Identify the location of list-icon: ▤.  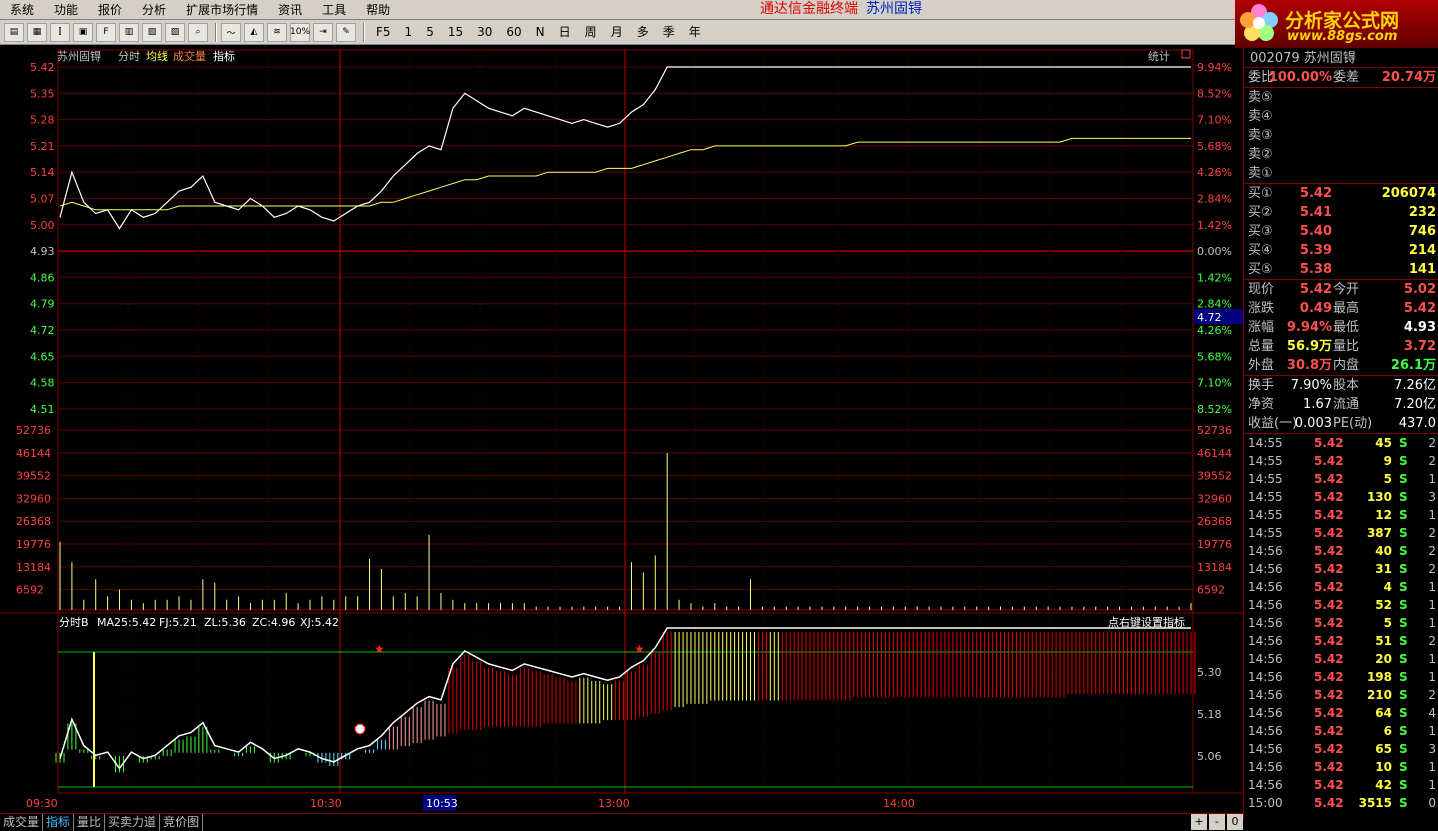
(14, 32).